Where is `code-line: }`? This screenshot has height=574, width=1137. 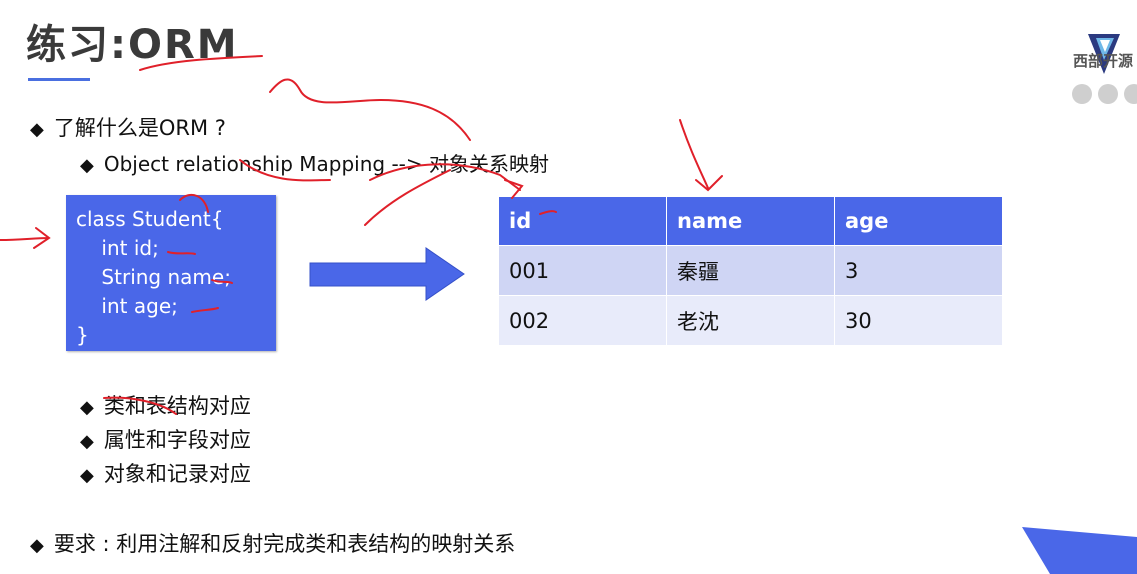
code-line: } is located at coordinates (82, 335).